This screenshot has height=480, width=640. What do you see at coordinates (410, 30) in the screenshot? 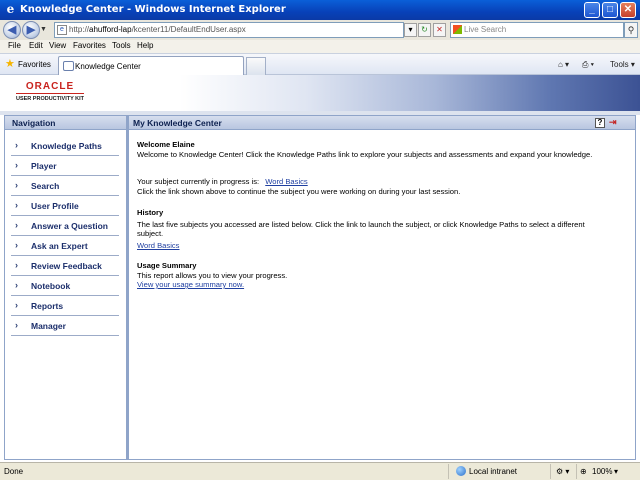
I see `address-dropdown-icon: ▾` at bounding box center [410, 30].